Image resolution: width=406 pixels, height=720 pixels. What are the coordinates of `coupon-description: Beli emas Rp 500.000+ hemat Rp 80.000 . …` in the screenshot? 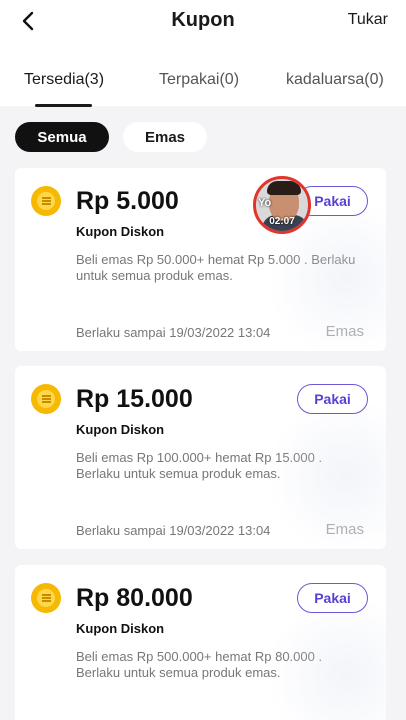 It's located at (199, 664).